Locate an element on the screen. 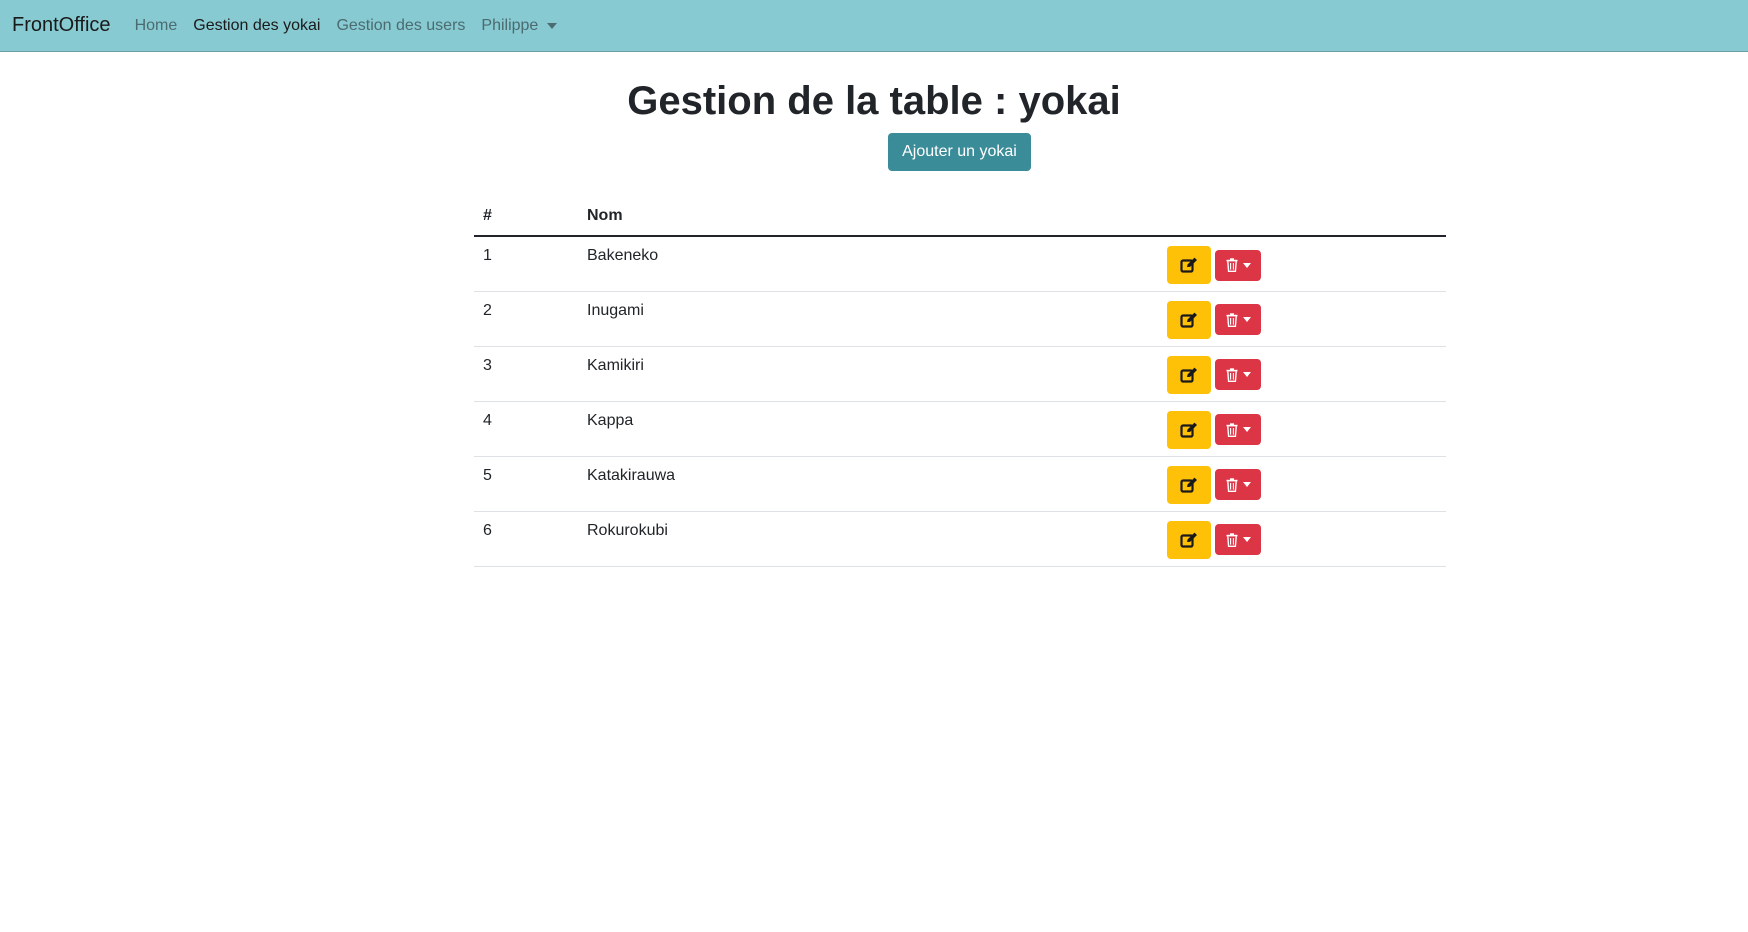 This screenshot has width=1748, height=932. row-id: 6 is located at coordinates (526, 539).